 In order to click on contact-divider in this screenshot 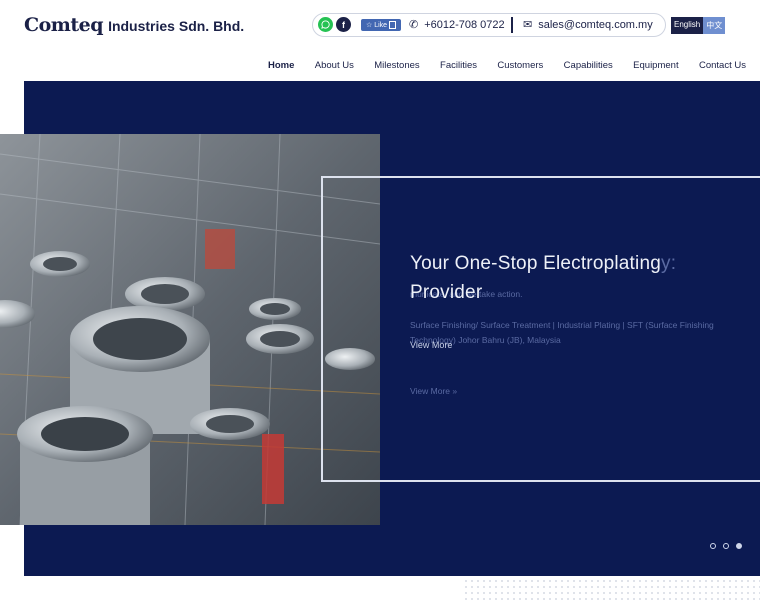, I will do `click(512, 25)`.